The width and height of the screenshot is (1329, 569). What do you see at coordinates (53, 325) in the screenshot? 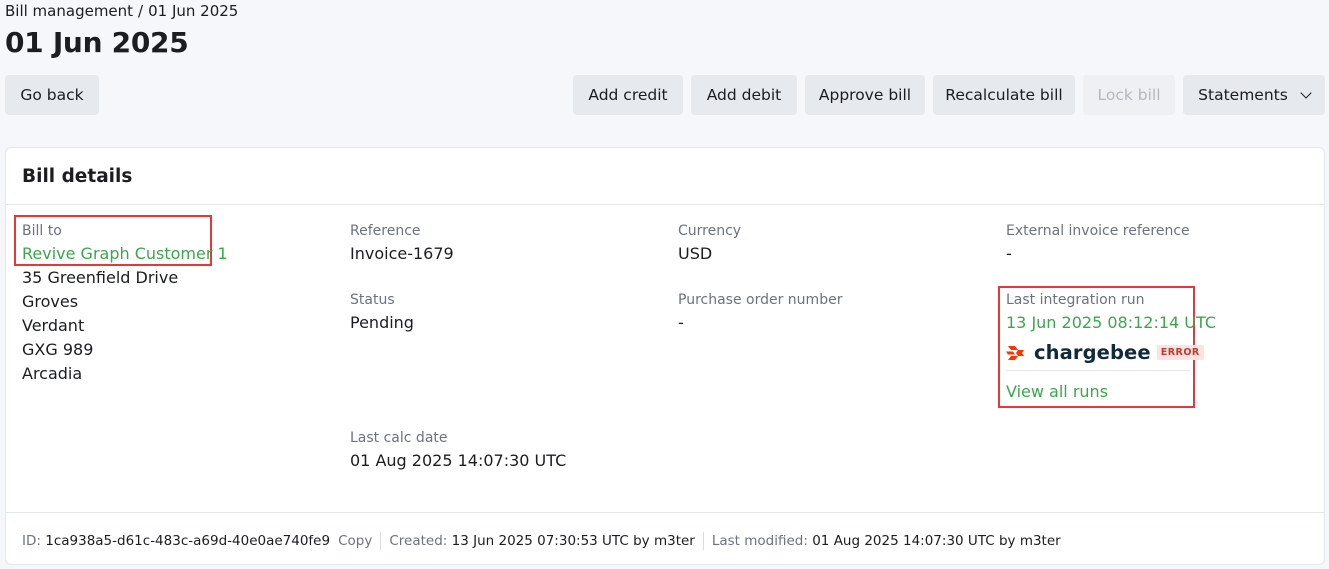
I see `address-line: Verdant` at bounding box center [53, 325].